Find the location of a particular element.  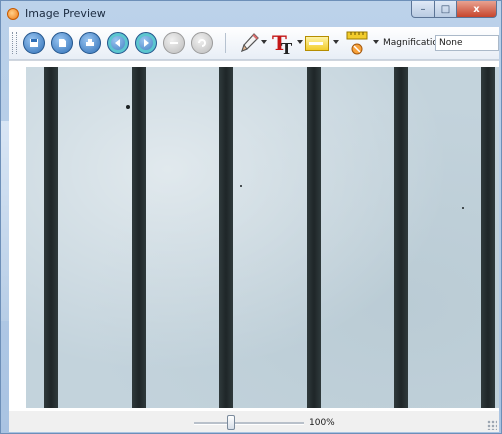

zoom-out-icon is located at coordinates (174, 43).